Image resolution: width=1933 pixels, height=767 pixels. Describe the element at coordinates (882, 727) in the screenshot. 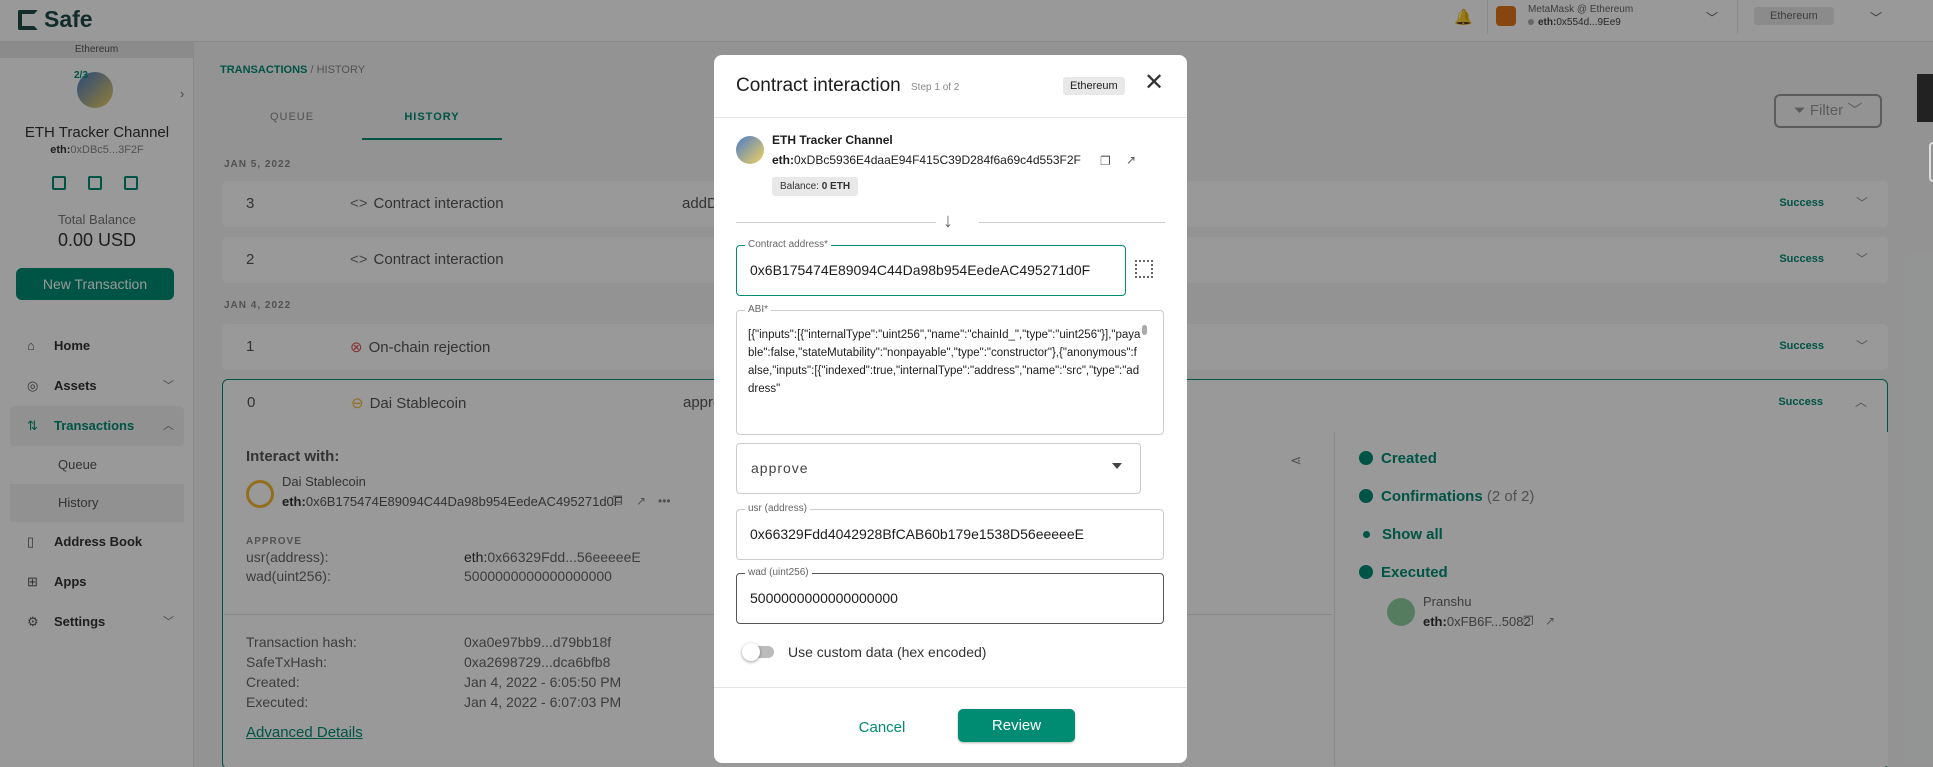

I see `cancel-button: Cancel` at that location.